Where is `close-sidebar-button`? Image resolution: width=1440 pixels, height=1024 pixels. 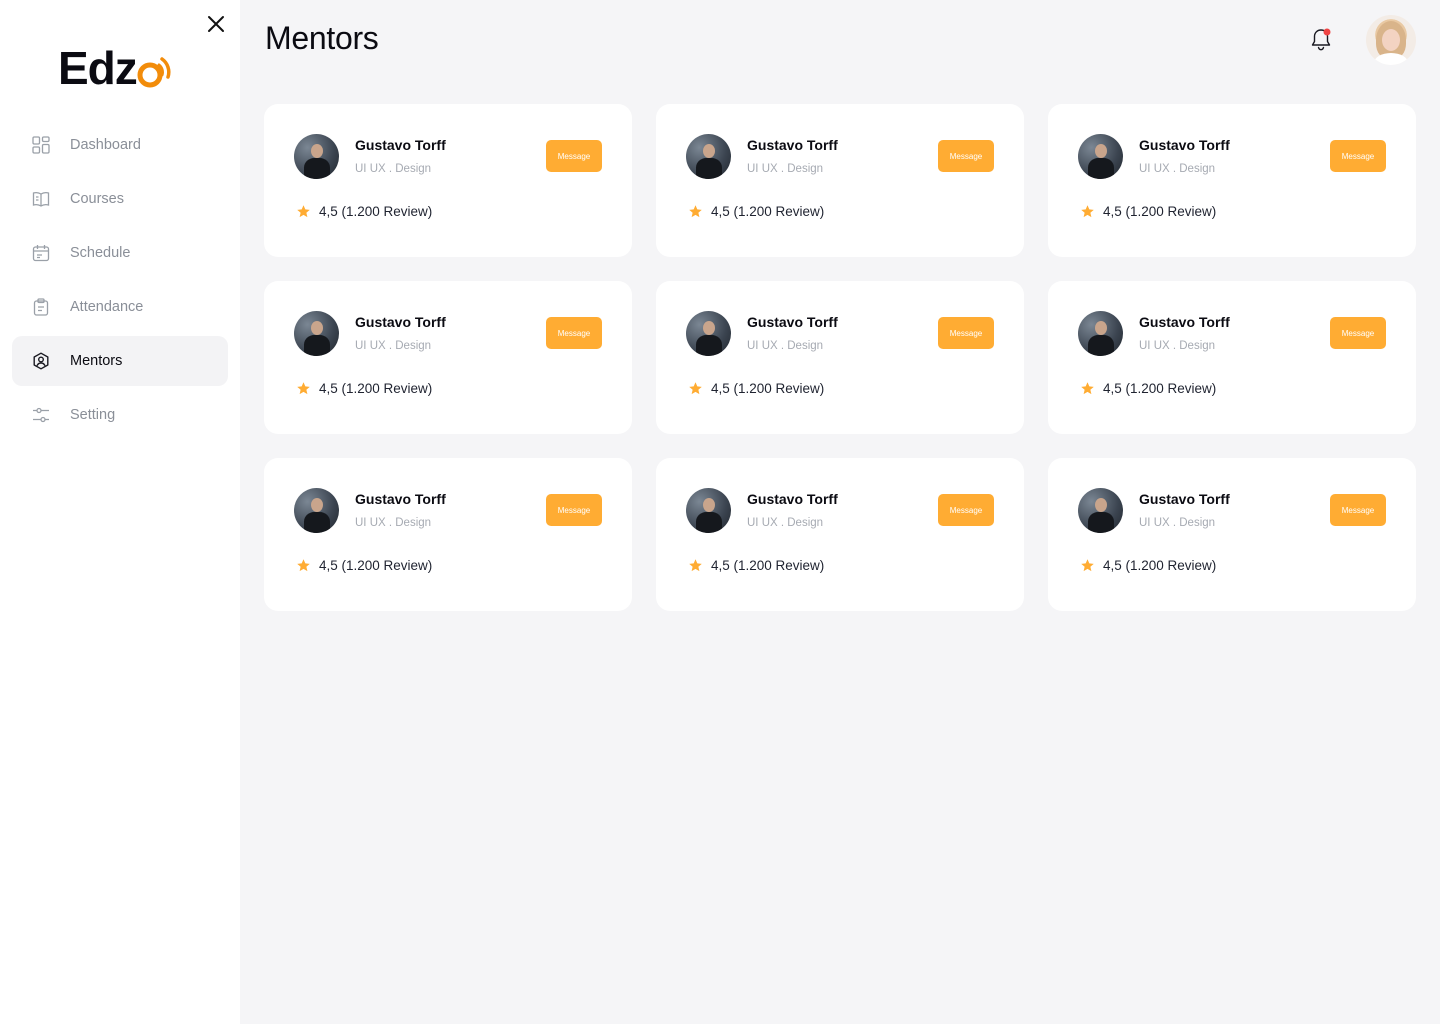 close-sidebar-button is located at coordinates (216, 24).